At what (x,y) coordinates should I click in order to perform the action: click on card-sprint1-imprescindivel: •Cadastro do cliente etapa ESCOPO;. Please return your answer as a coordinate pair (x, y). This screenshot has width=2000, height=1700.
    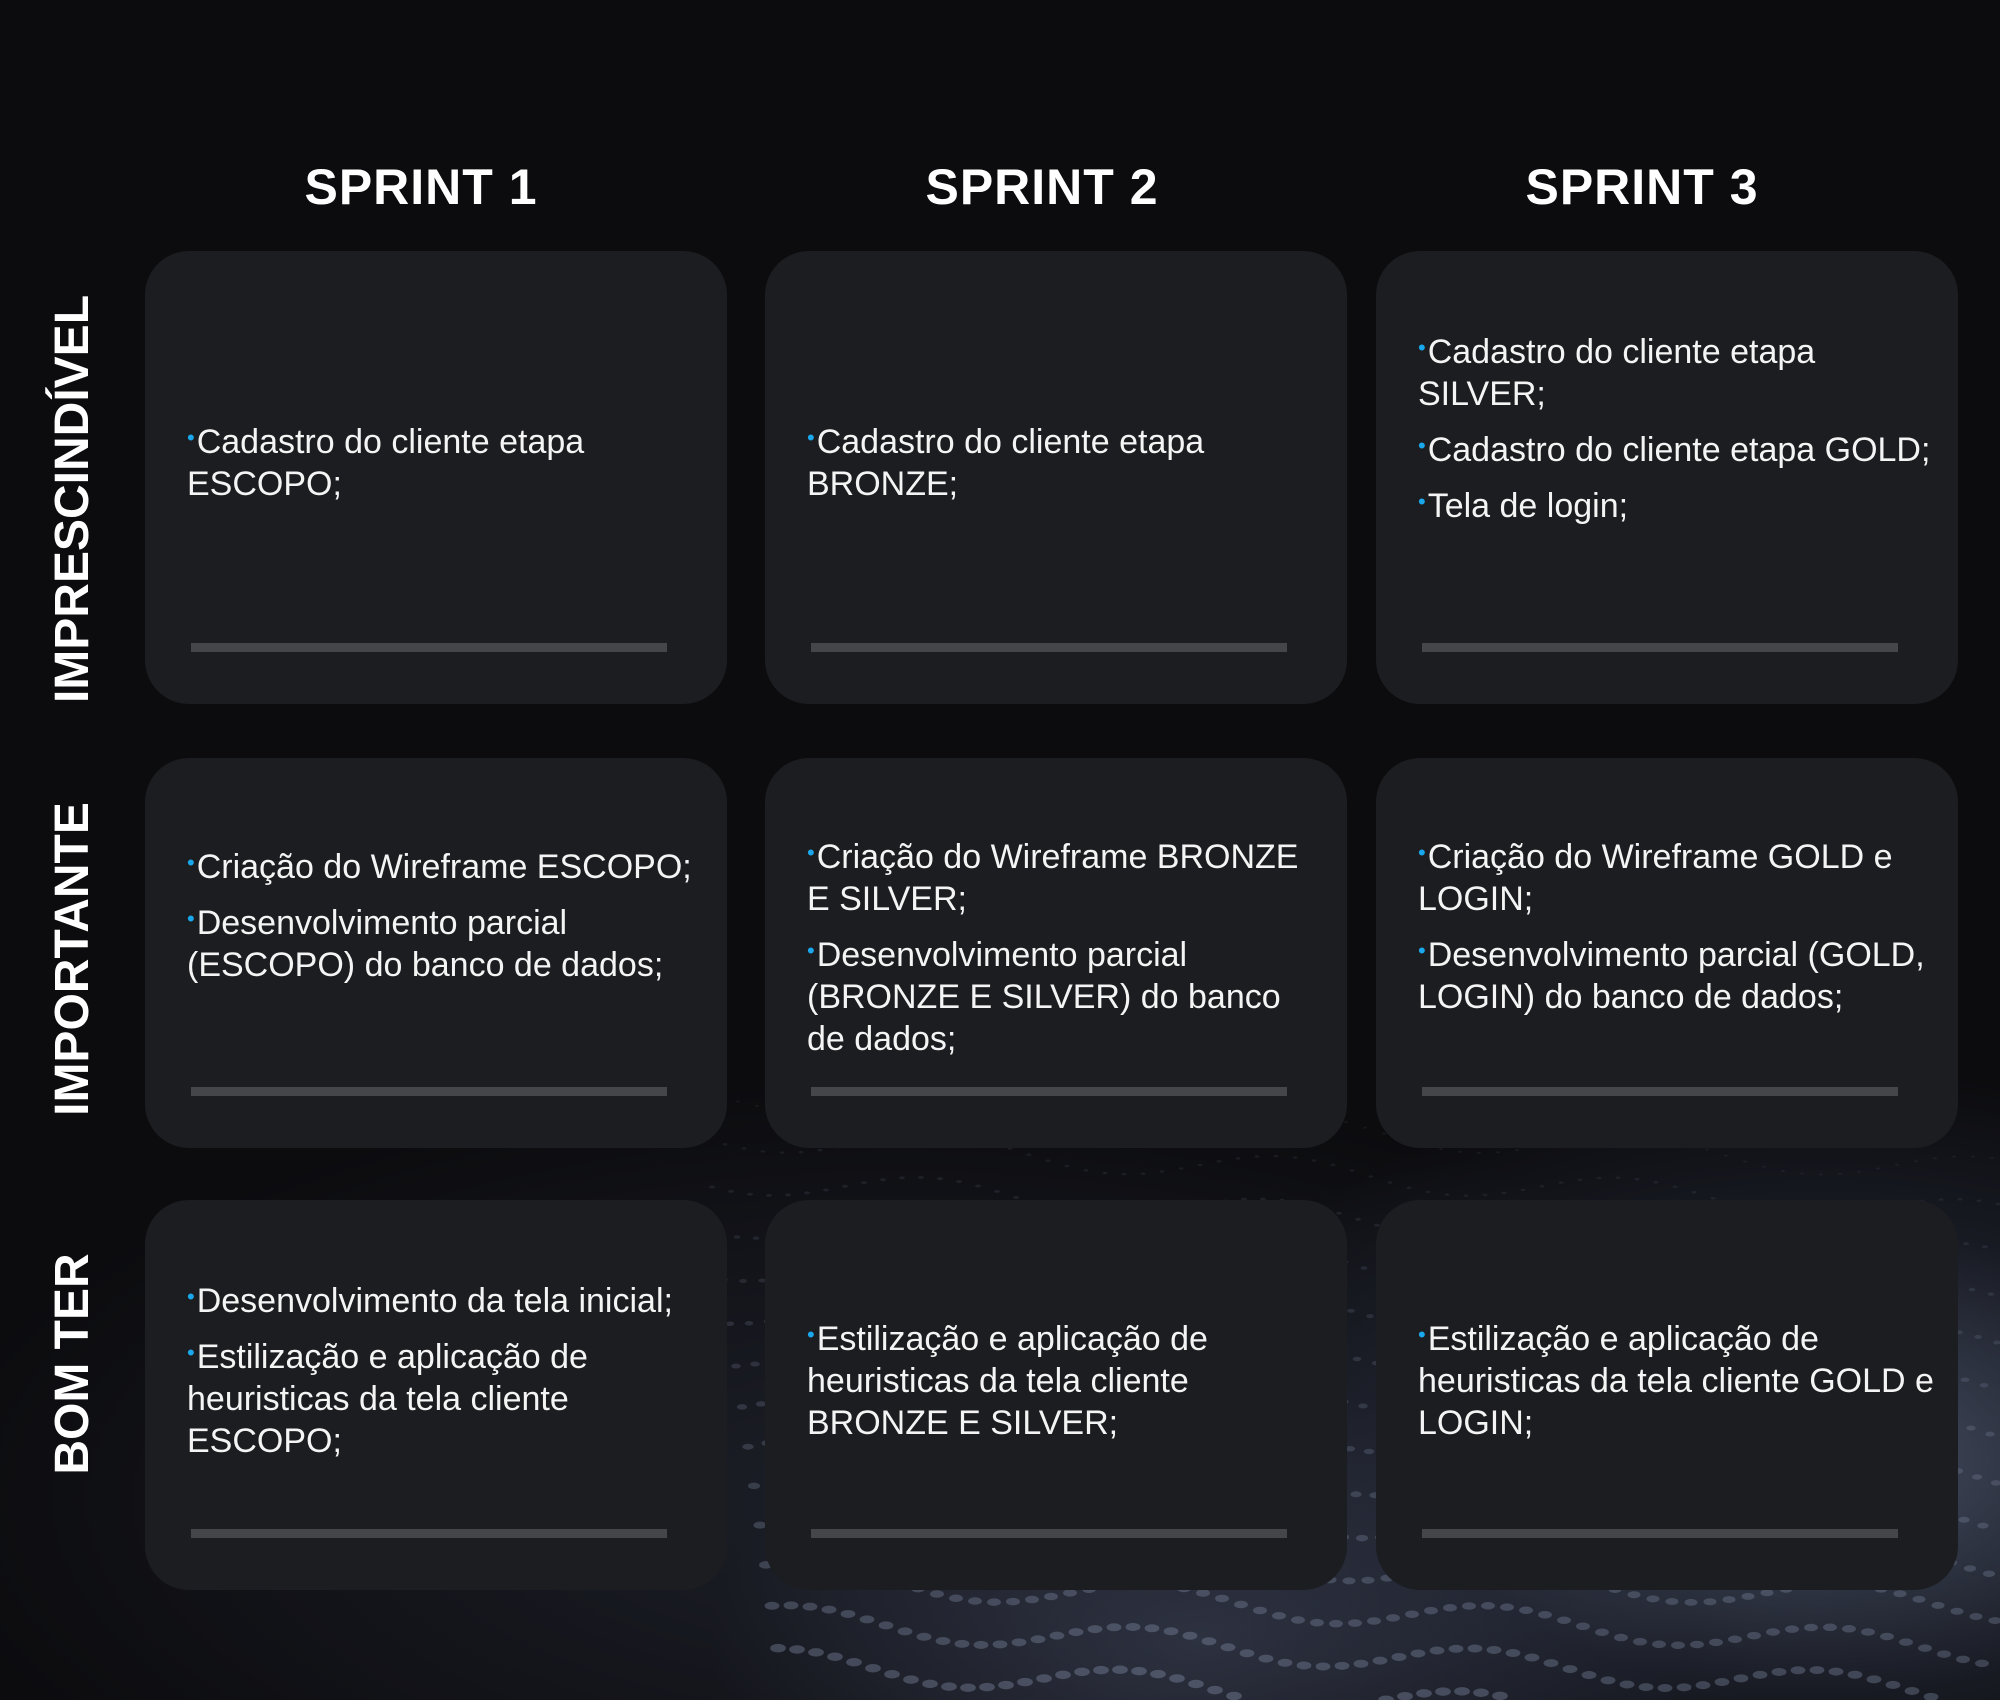
    Looking at the image, I should click on (436, 477).